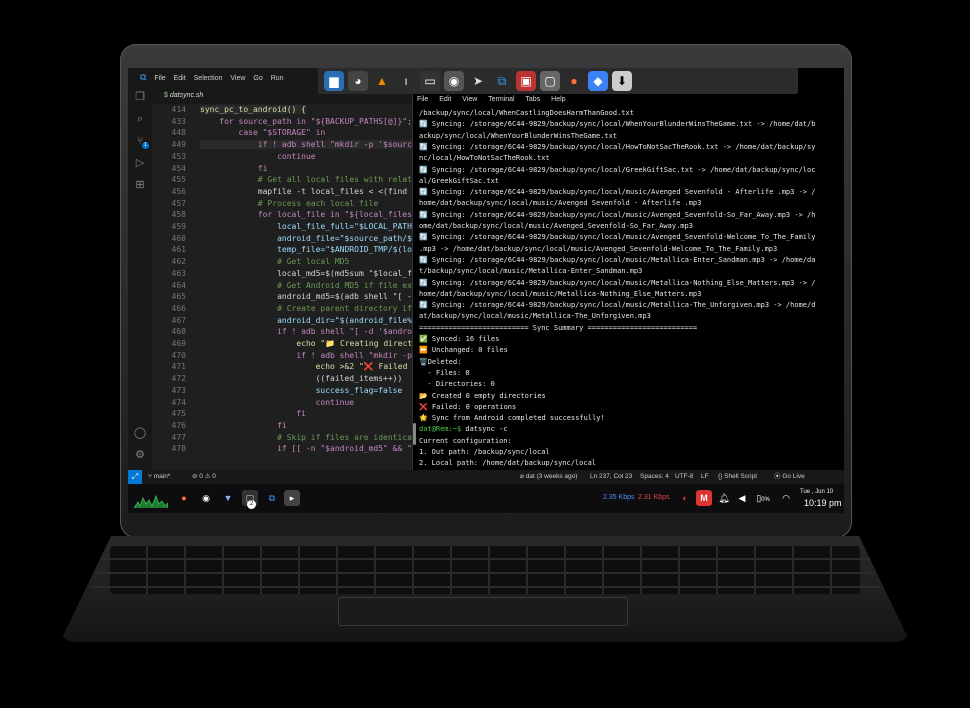  What do you see at coordinates (323, 238) in the screenshot?
I see `code-line: android_file="$source_path/$local_f` at bounding box center [323, 238].